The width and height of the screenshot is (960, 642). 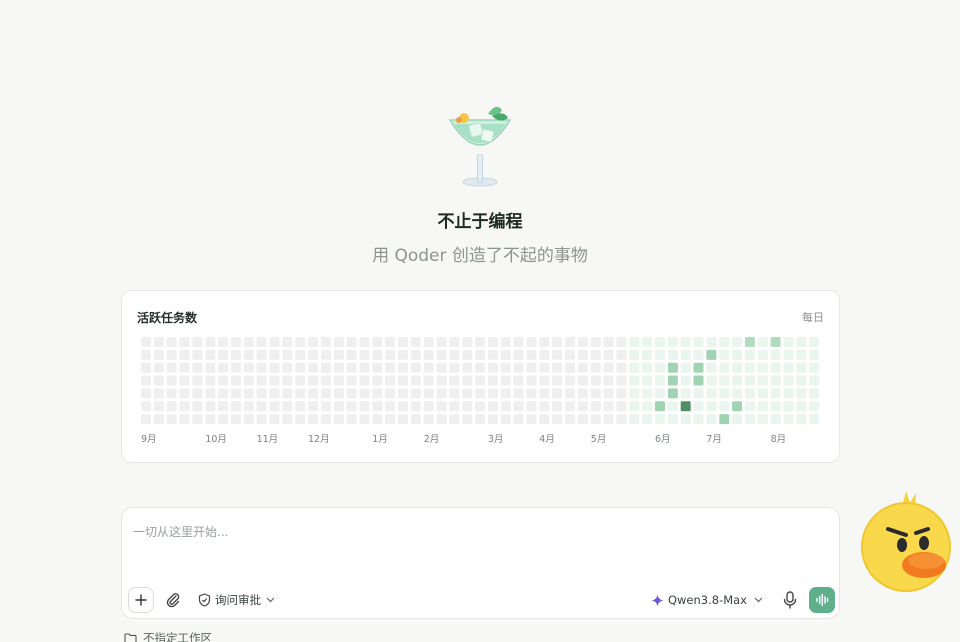 What do you see at coordinates (663, 439) in the screenshot?
I see `month-label: 6月` at bounding box center [663, 439].